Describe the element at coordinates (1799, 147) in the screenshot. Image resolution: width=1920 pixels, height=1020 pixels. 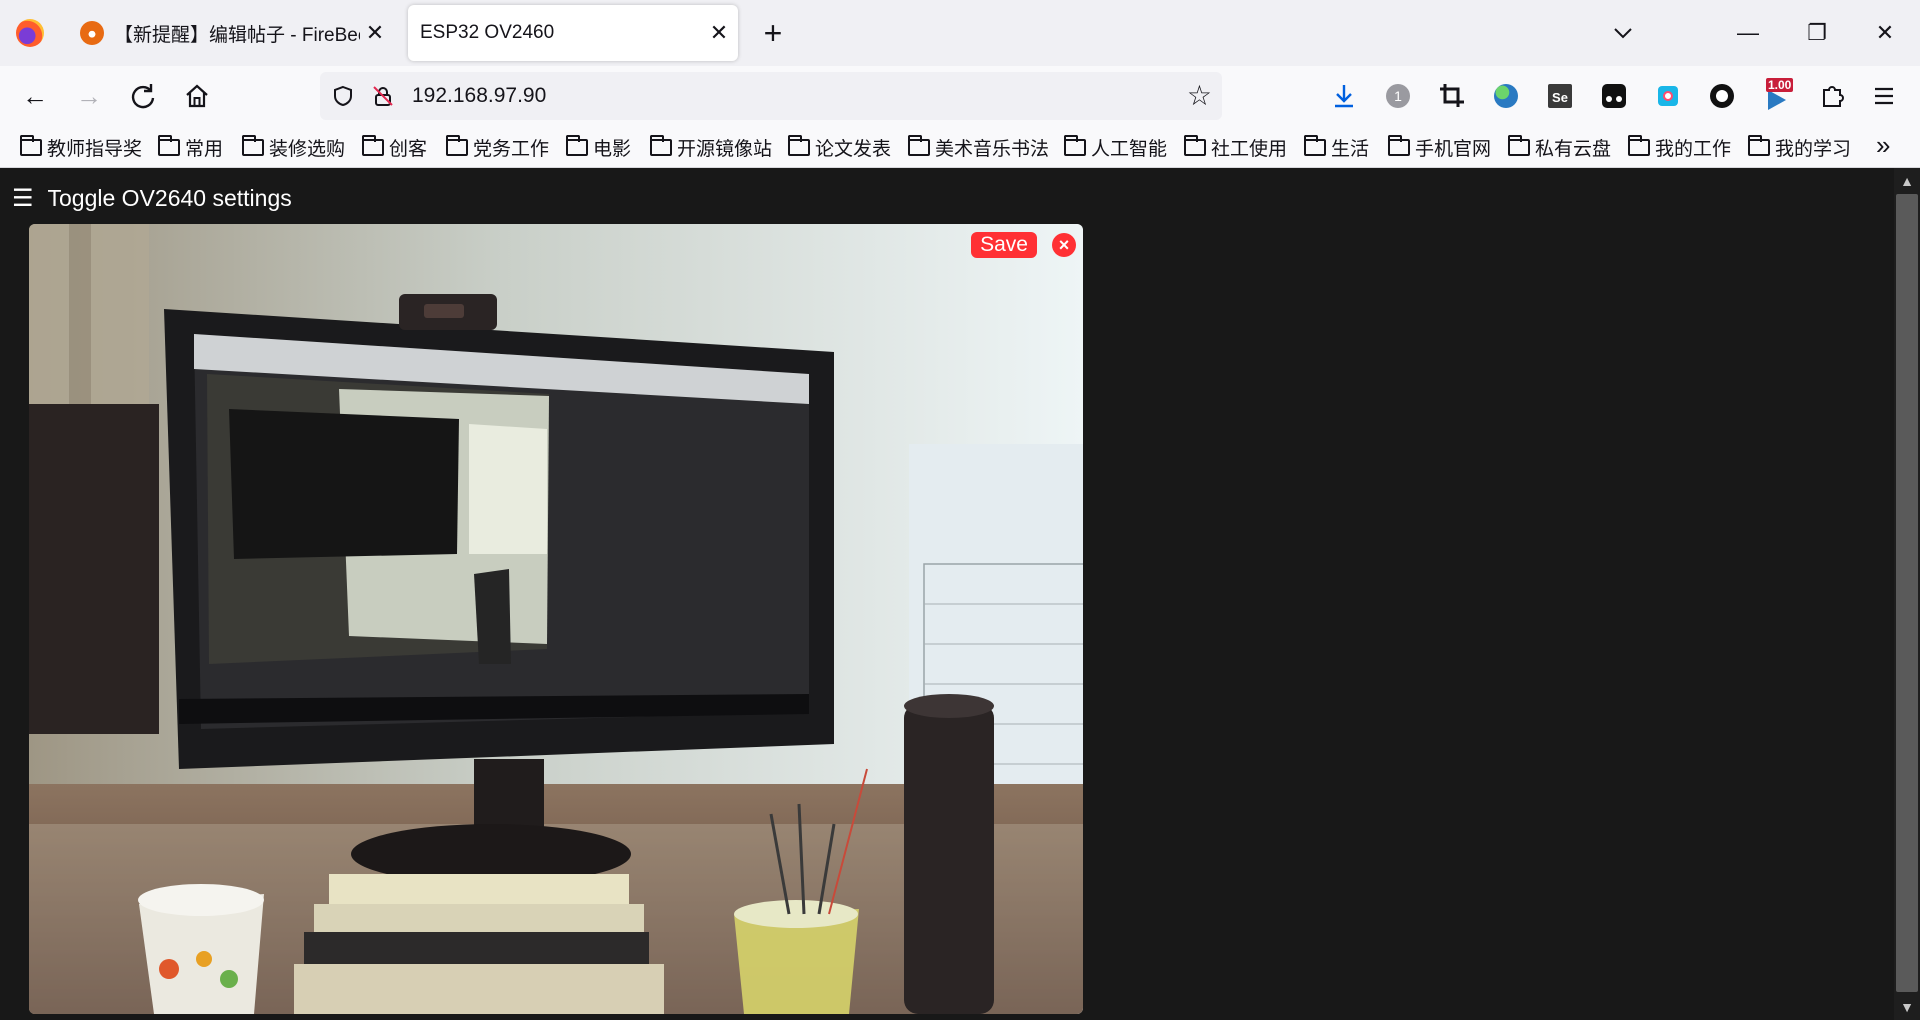
I see `bookmark-folder: 我的学习` at that location.